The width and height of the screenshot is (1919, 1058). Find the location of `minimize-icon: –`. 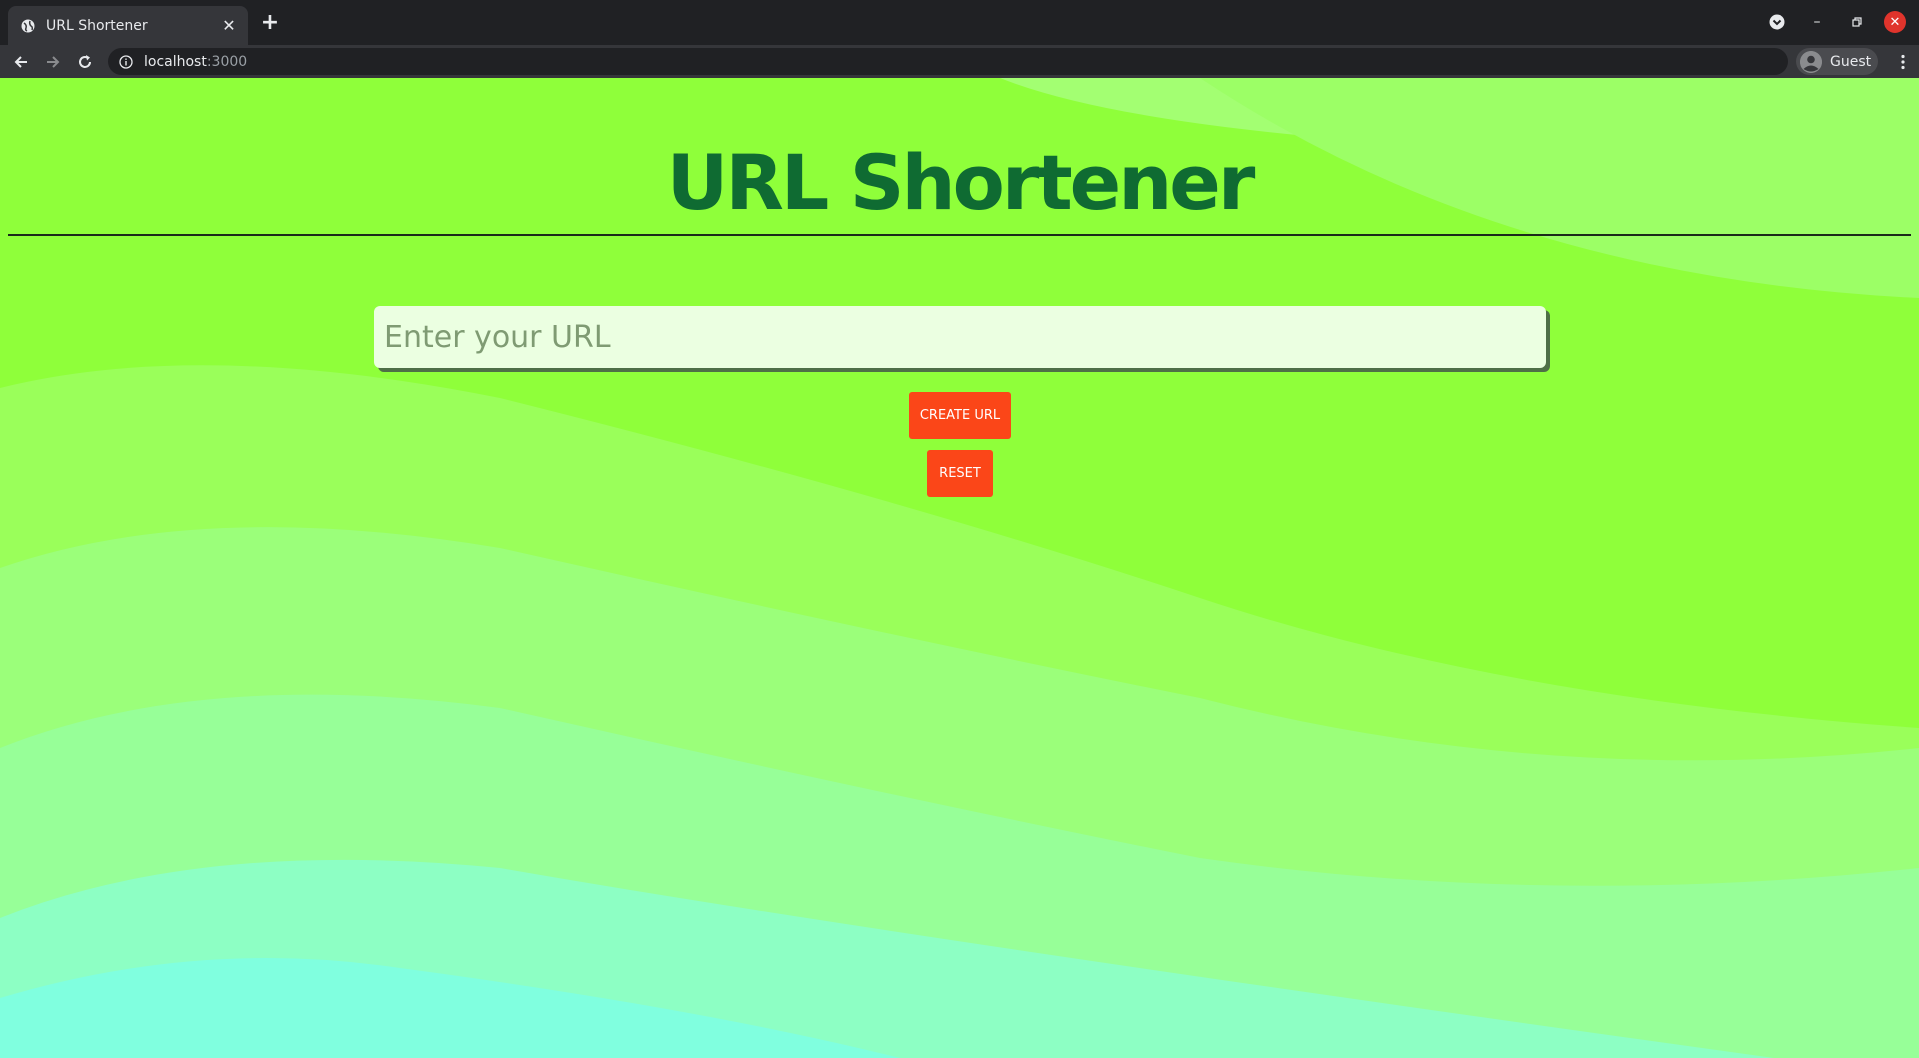

minimize-icon: – is located at coordinates (1817, 22).